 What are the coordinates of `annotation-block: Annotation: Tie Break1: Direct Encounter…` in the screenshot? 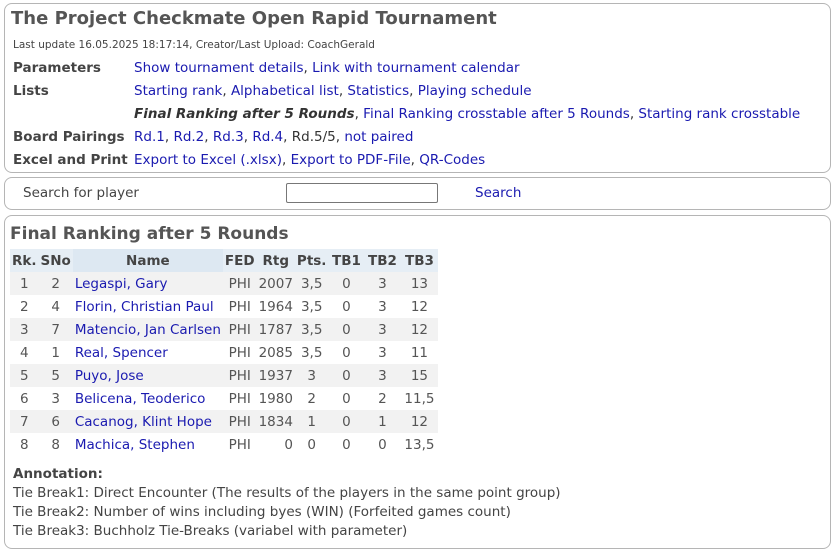 It's located at (287, 503).